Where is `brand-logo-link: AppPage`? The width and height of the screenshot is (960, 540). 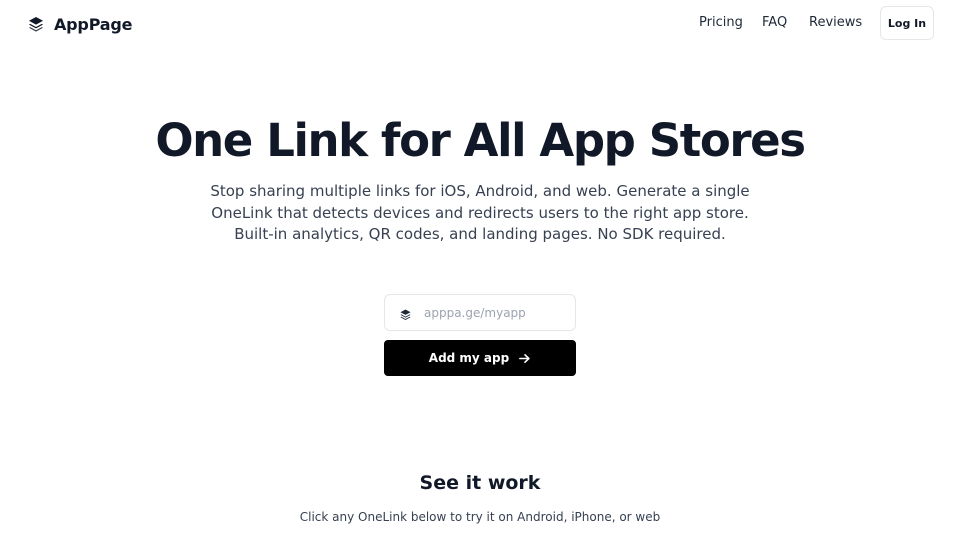
brand-logo-link: AppPage is located at coordinates (79, 24).